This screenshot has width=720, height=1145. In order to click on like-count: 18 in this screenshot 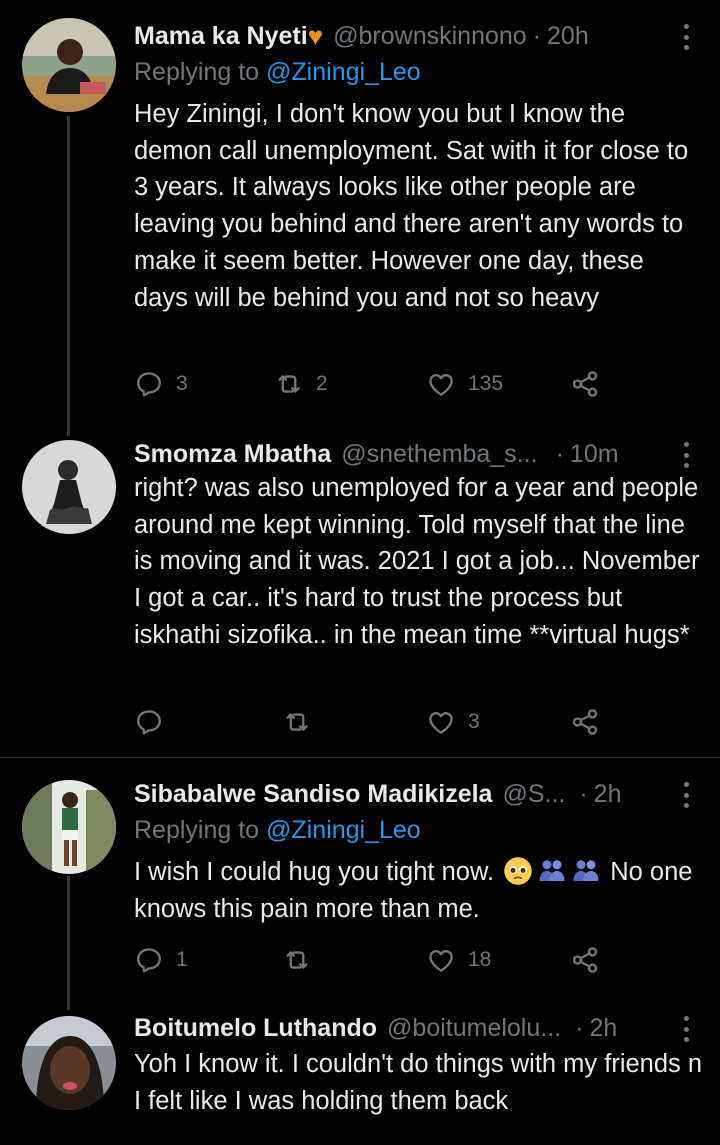, I will do `click(480, 959)`.